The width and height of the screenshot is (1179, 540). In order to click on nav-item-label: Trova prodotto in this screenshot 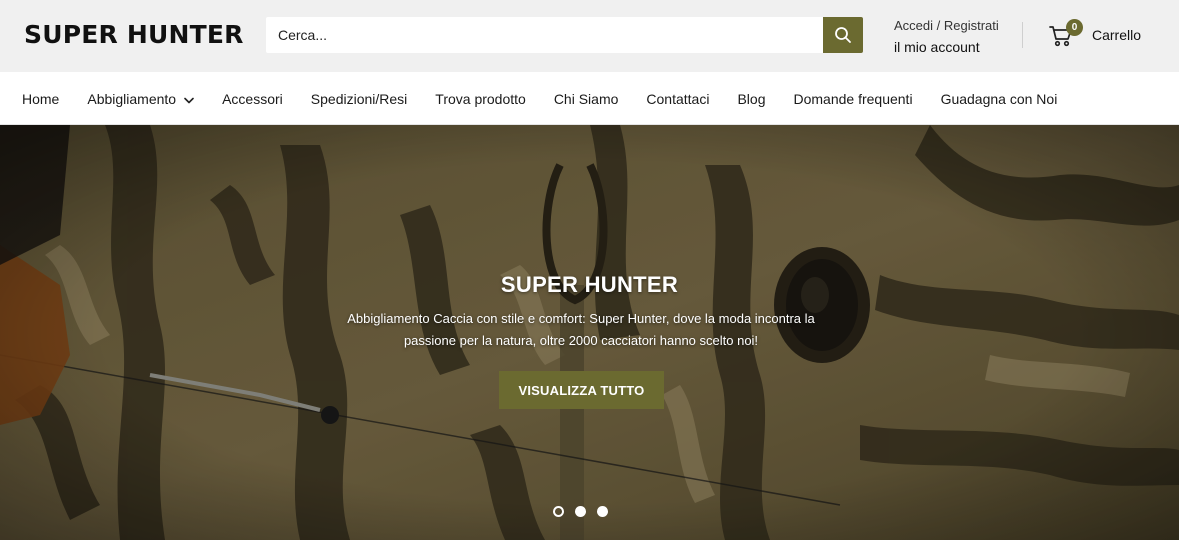, I will do `click(480, 98)`.